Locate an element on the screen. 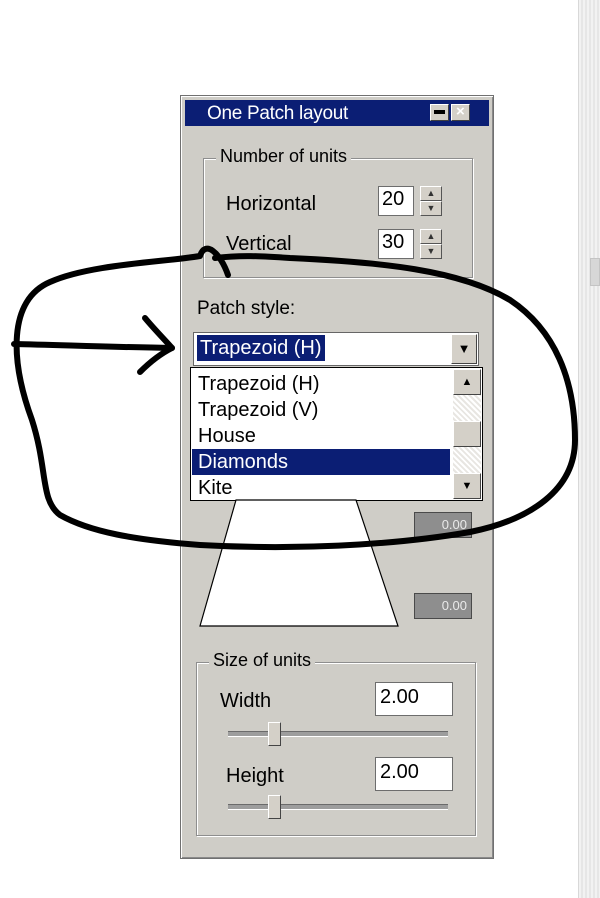 The image size is (600, 898). option-trapezoid-h: Trapezoid (H) is located at coordinates (321, 384).